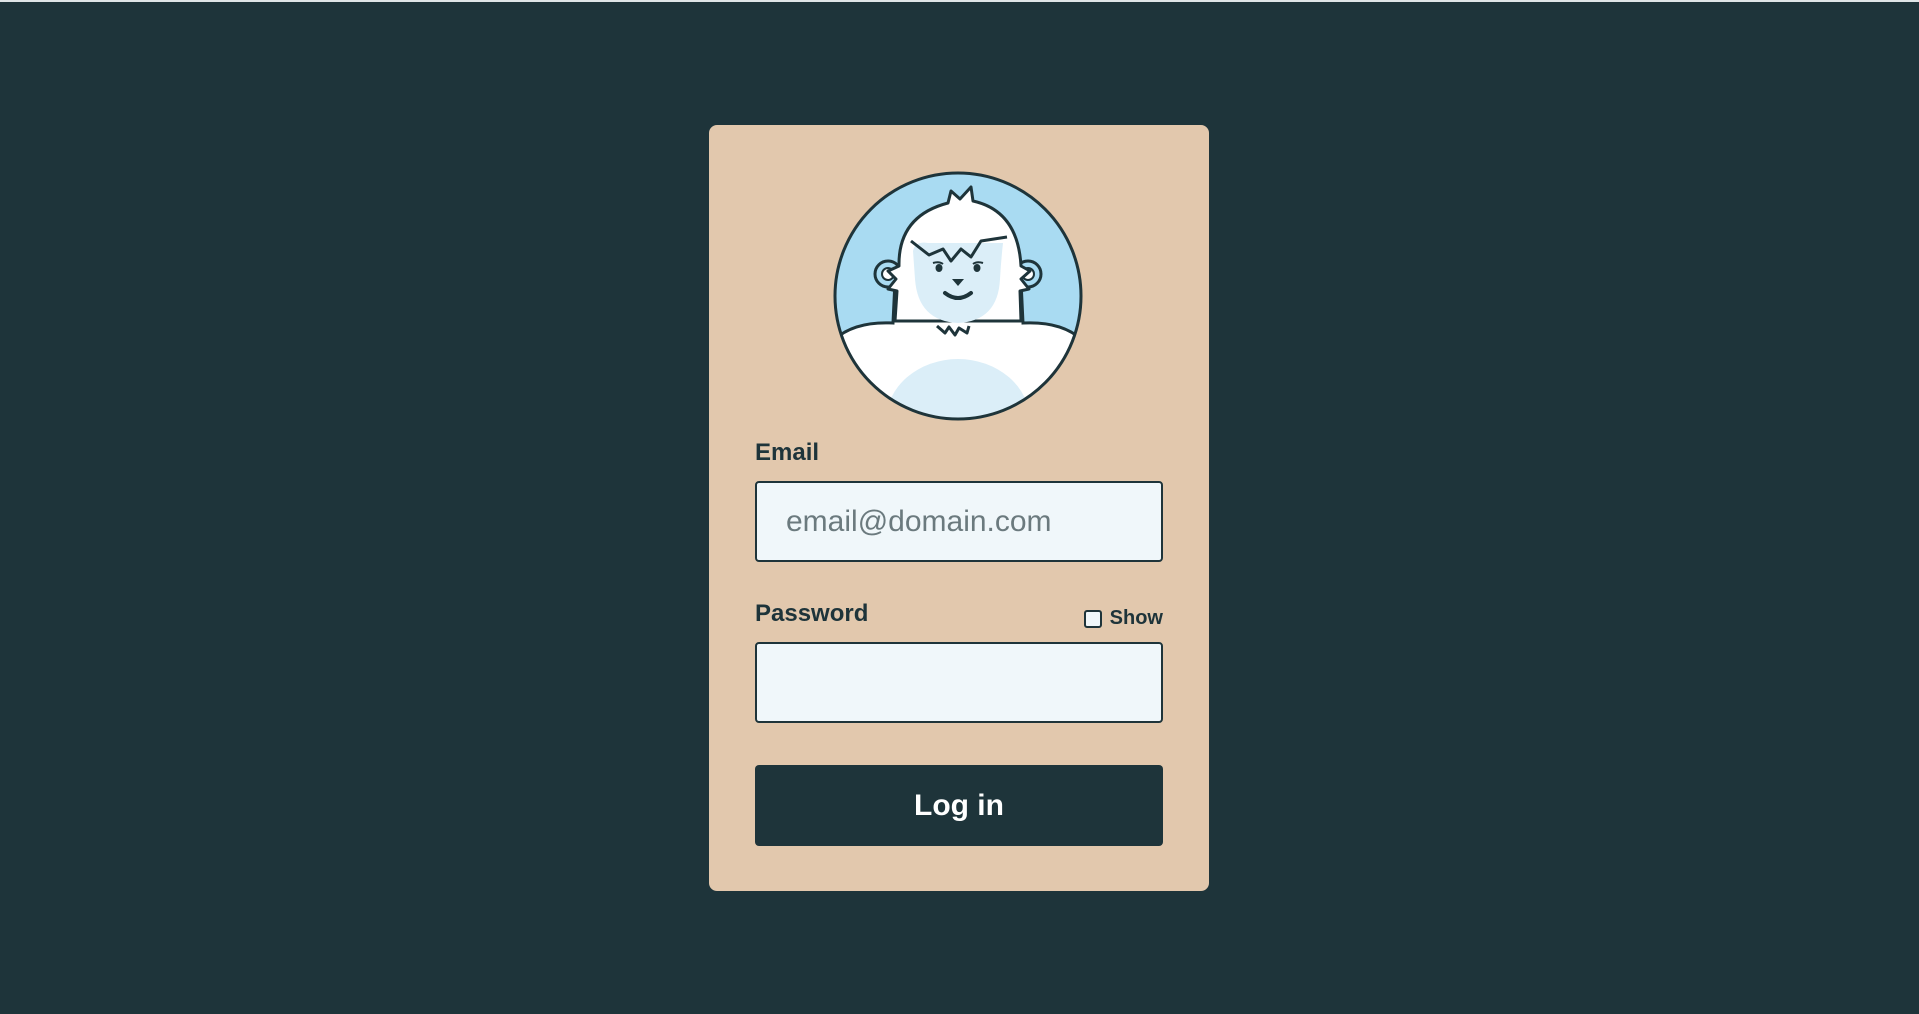 Image resolution: width=1919 pixels, height=1014 pixels. Describe the element at coordinates (787, 452) in the screenshot. I see `email-label: Email` at that location.